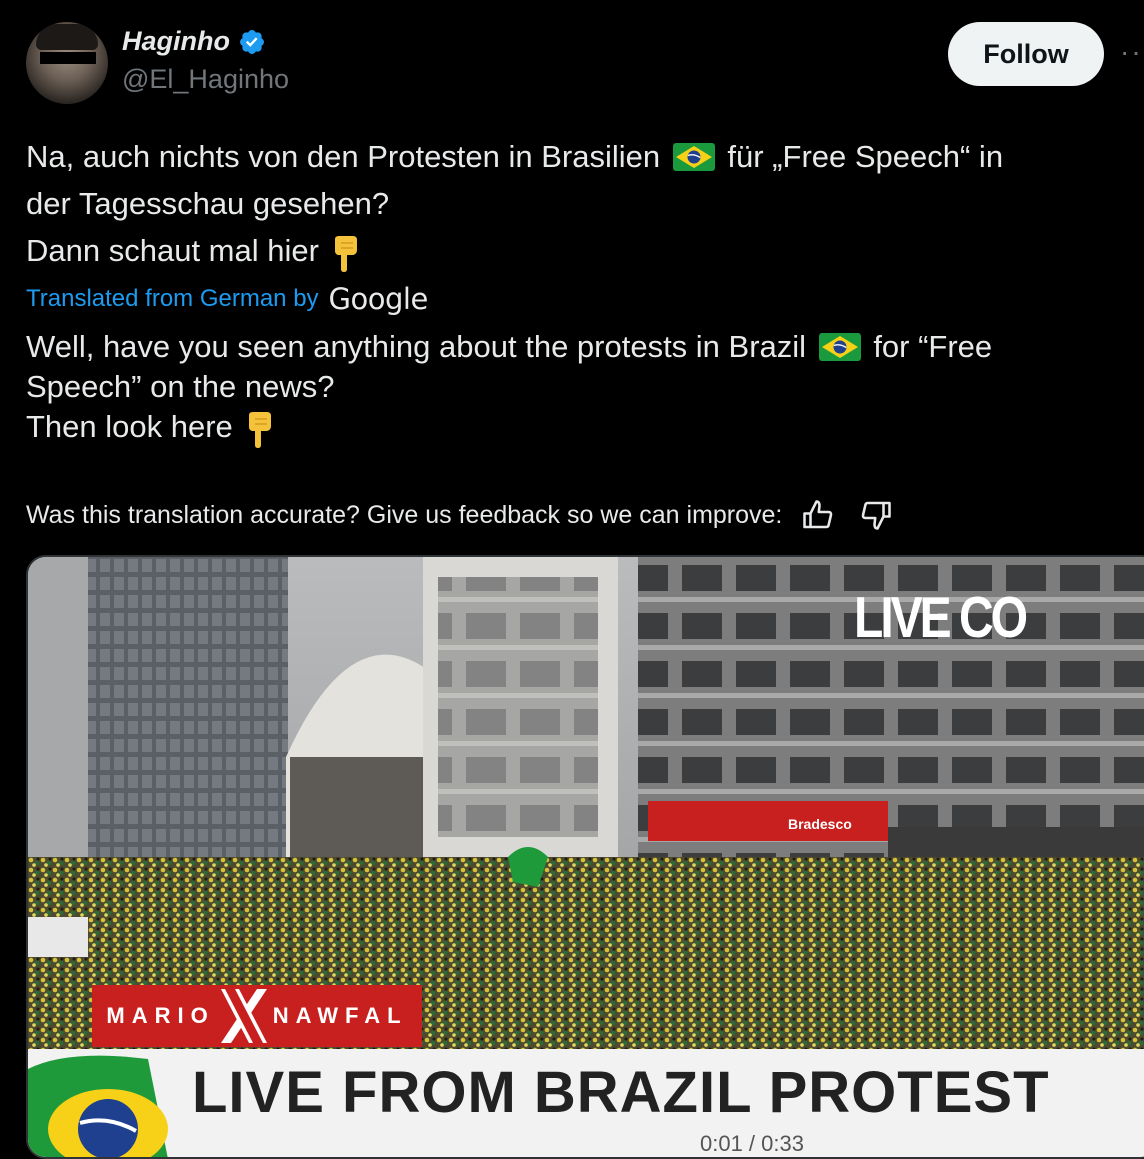 This screenshot has width=1144, height=1159. Describe the element at coordinates (176, 41) in the screenshot. I see `author-name: Haginho` at that location.